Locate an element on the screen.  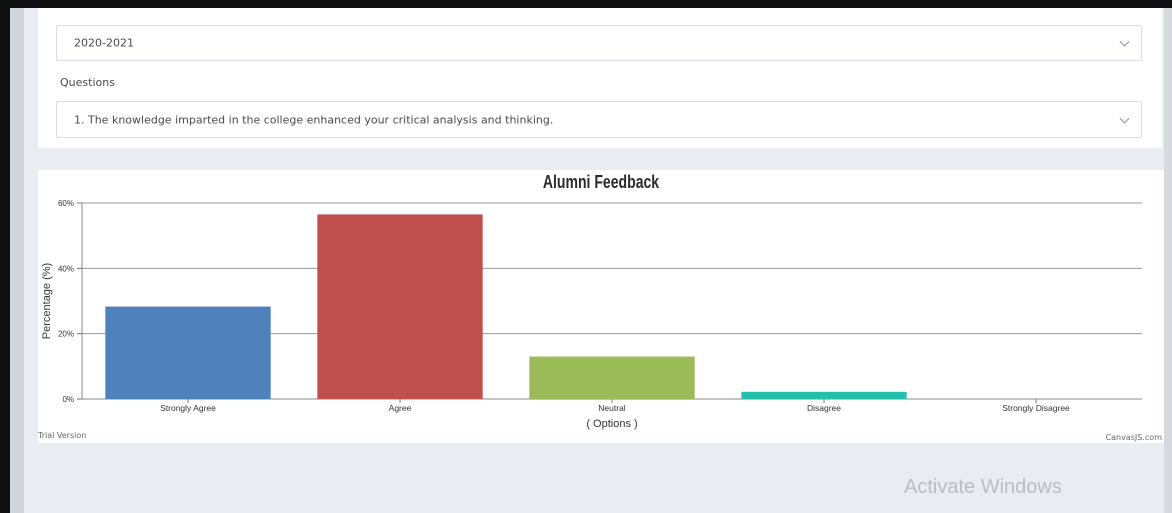
window-top-frame is located at coordinates (586, 4).